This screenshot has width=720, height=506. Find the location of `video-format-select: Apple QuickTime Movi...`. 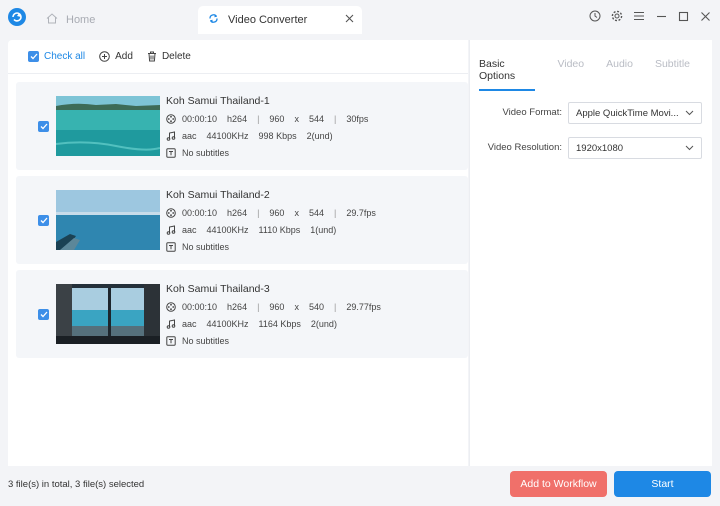

video-format-select: Apple QuickTime Movi... is located at coordinates (635, 113).